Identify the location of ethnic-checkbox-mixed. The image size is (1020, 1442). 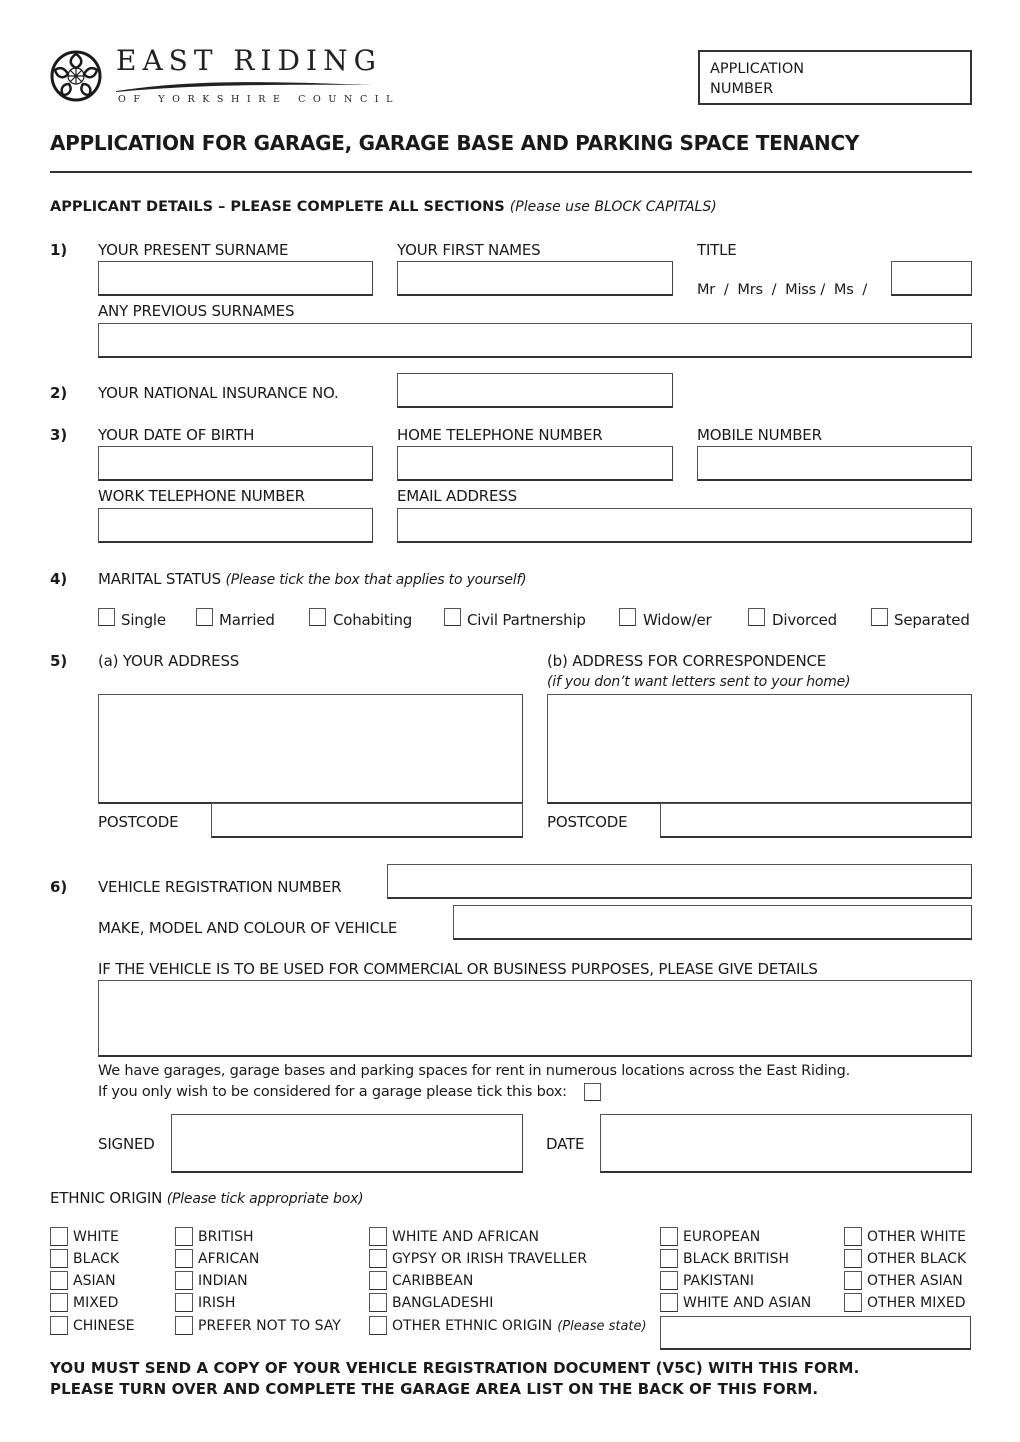
(59, 1302).